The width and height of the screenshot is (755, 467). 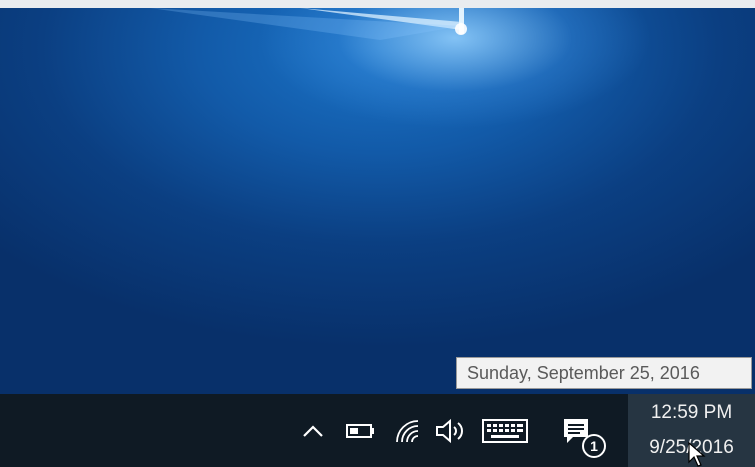 I want to click on mouse-pointer-icon, so click(x=697, y=454).